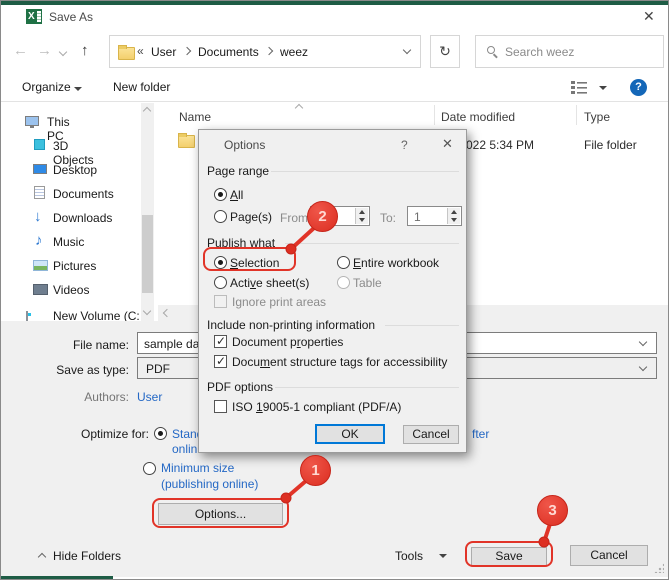 The width and height of the screenshot is (669, 580). I want to click on sort-ascending-icon, so click(299, 108).